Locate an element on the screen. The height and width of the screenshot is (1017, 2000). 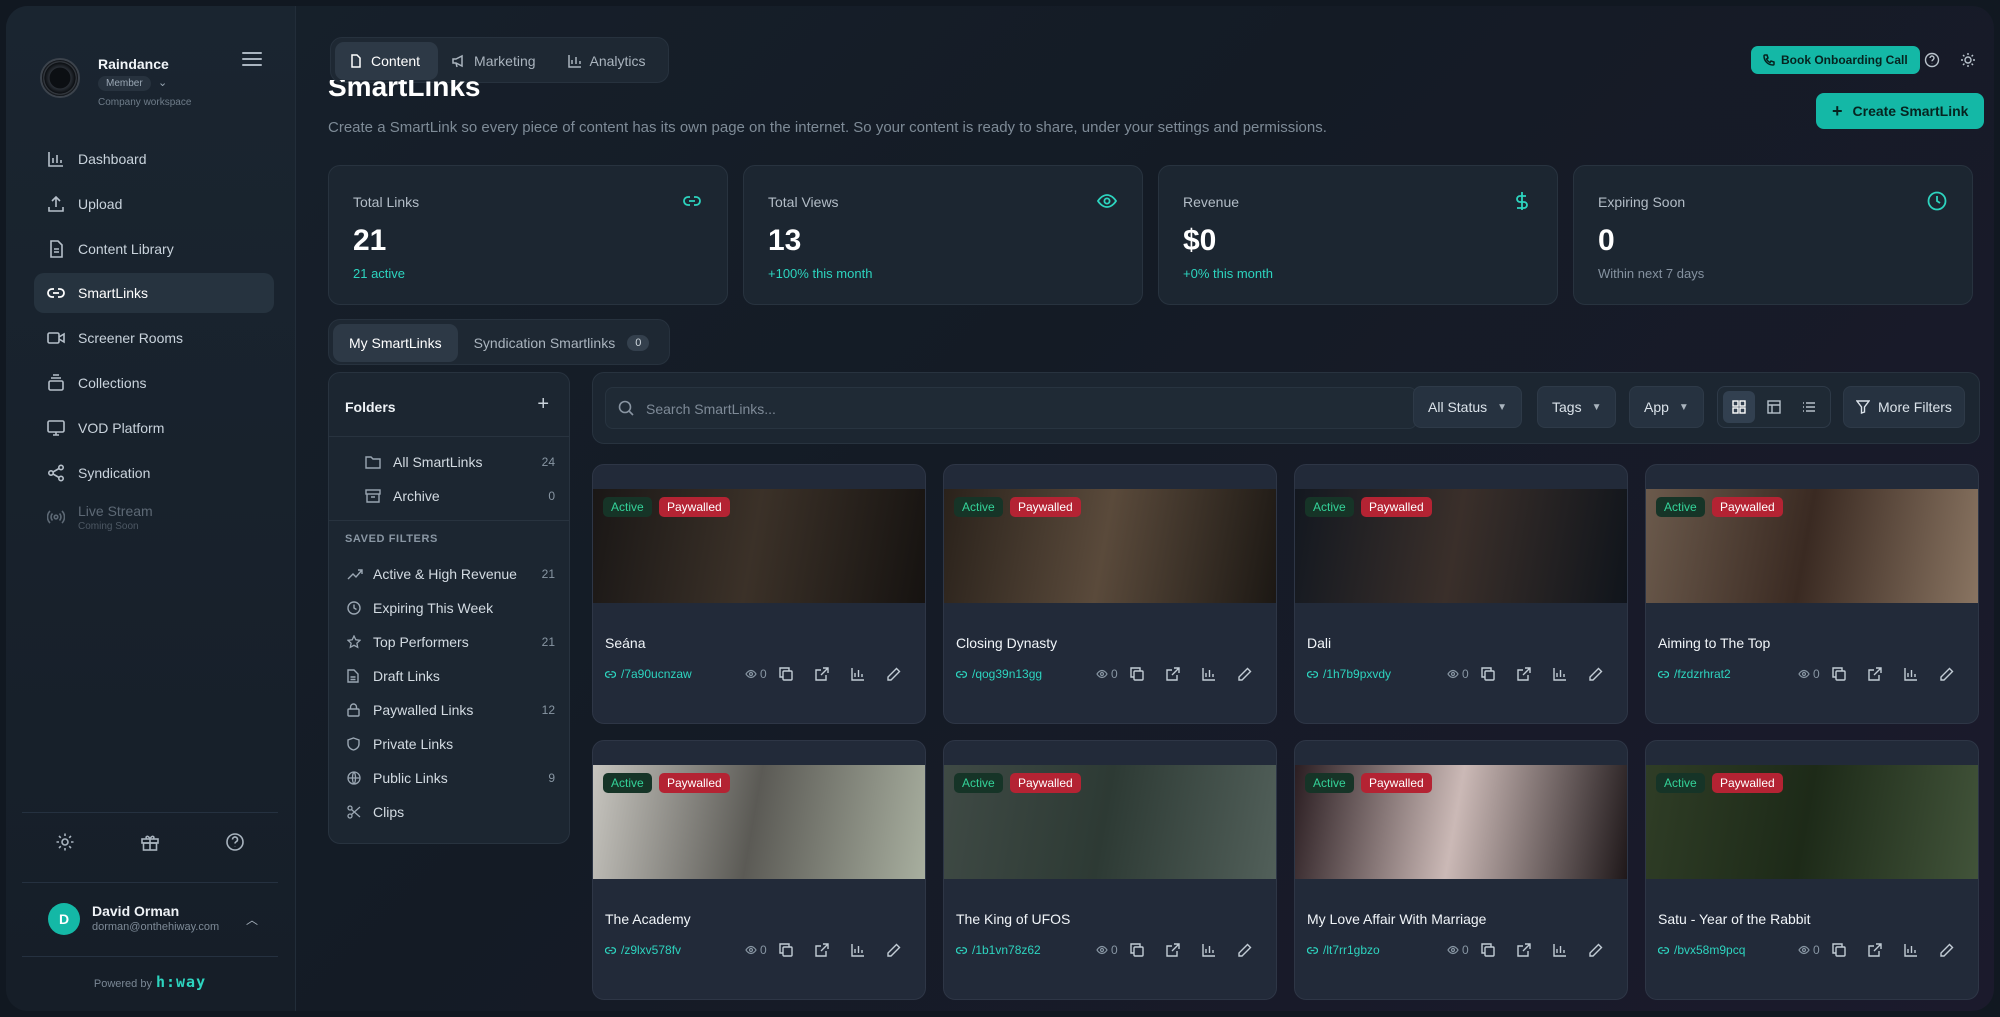
sidebar-item-smartlinks: SmartLinks is located at coordinates (154, 293).